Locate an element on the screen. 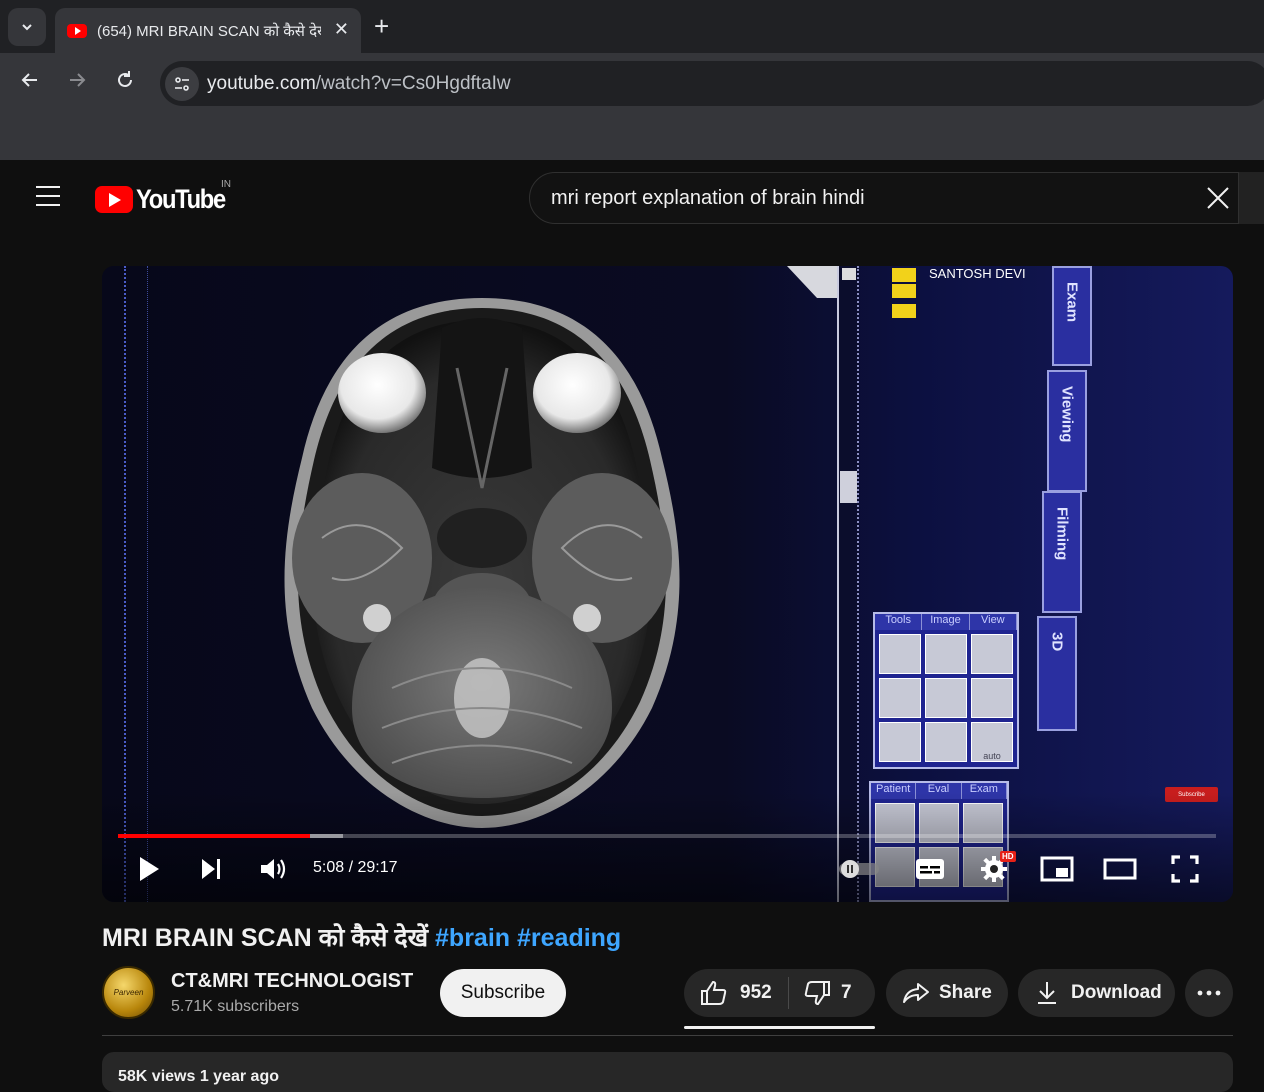 Image resolution: width=1264 pixels, height=1092 pixels. views-and-date: 58K views 1 year ago is located at coordinates (198, 1076).